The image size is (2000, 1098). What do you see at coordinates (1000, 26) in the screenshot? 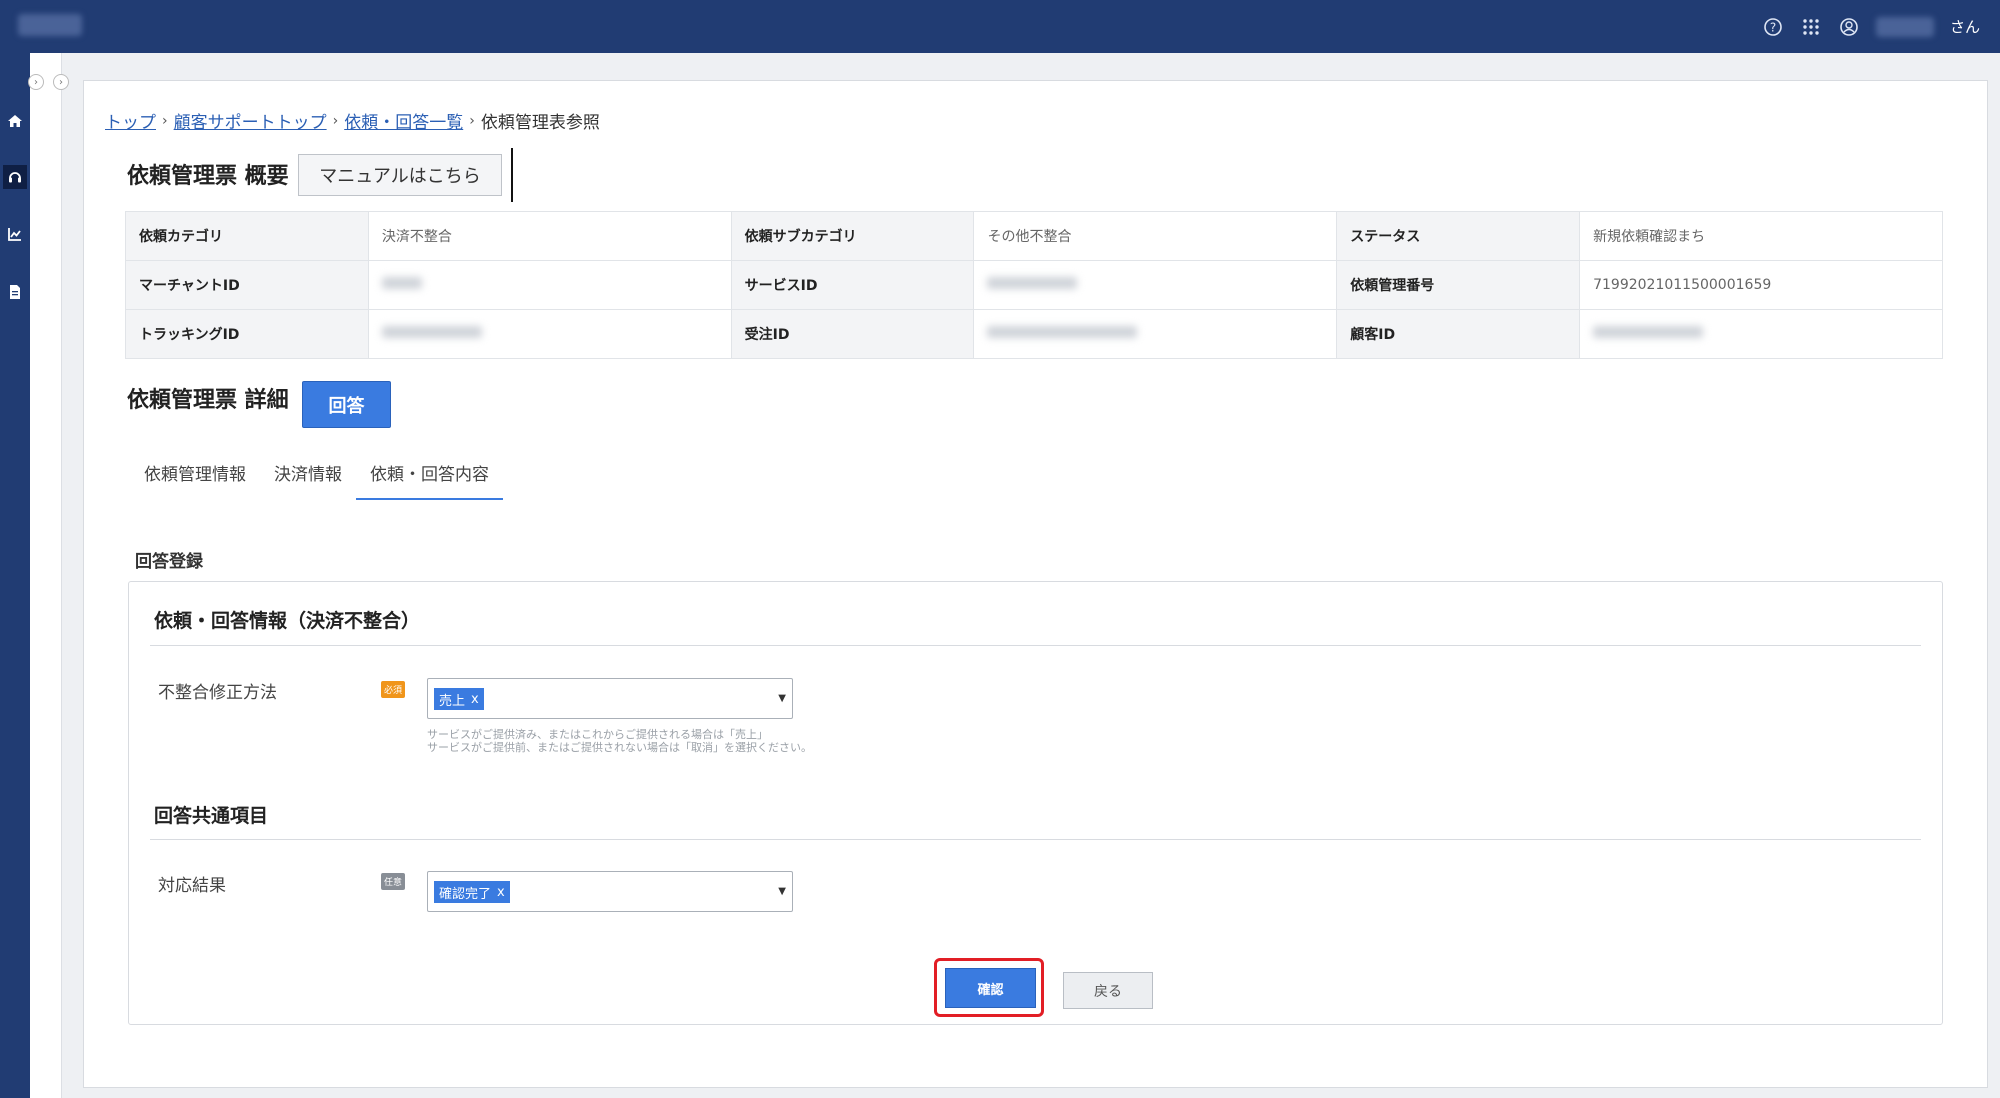
I see `top-header: ? さん` at bounding box center [1000, 26].